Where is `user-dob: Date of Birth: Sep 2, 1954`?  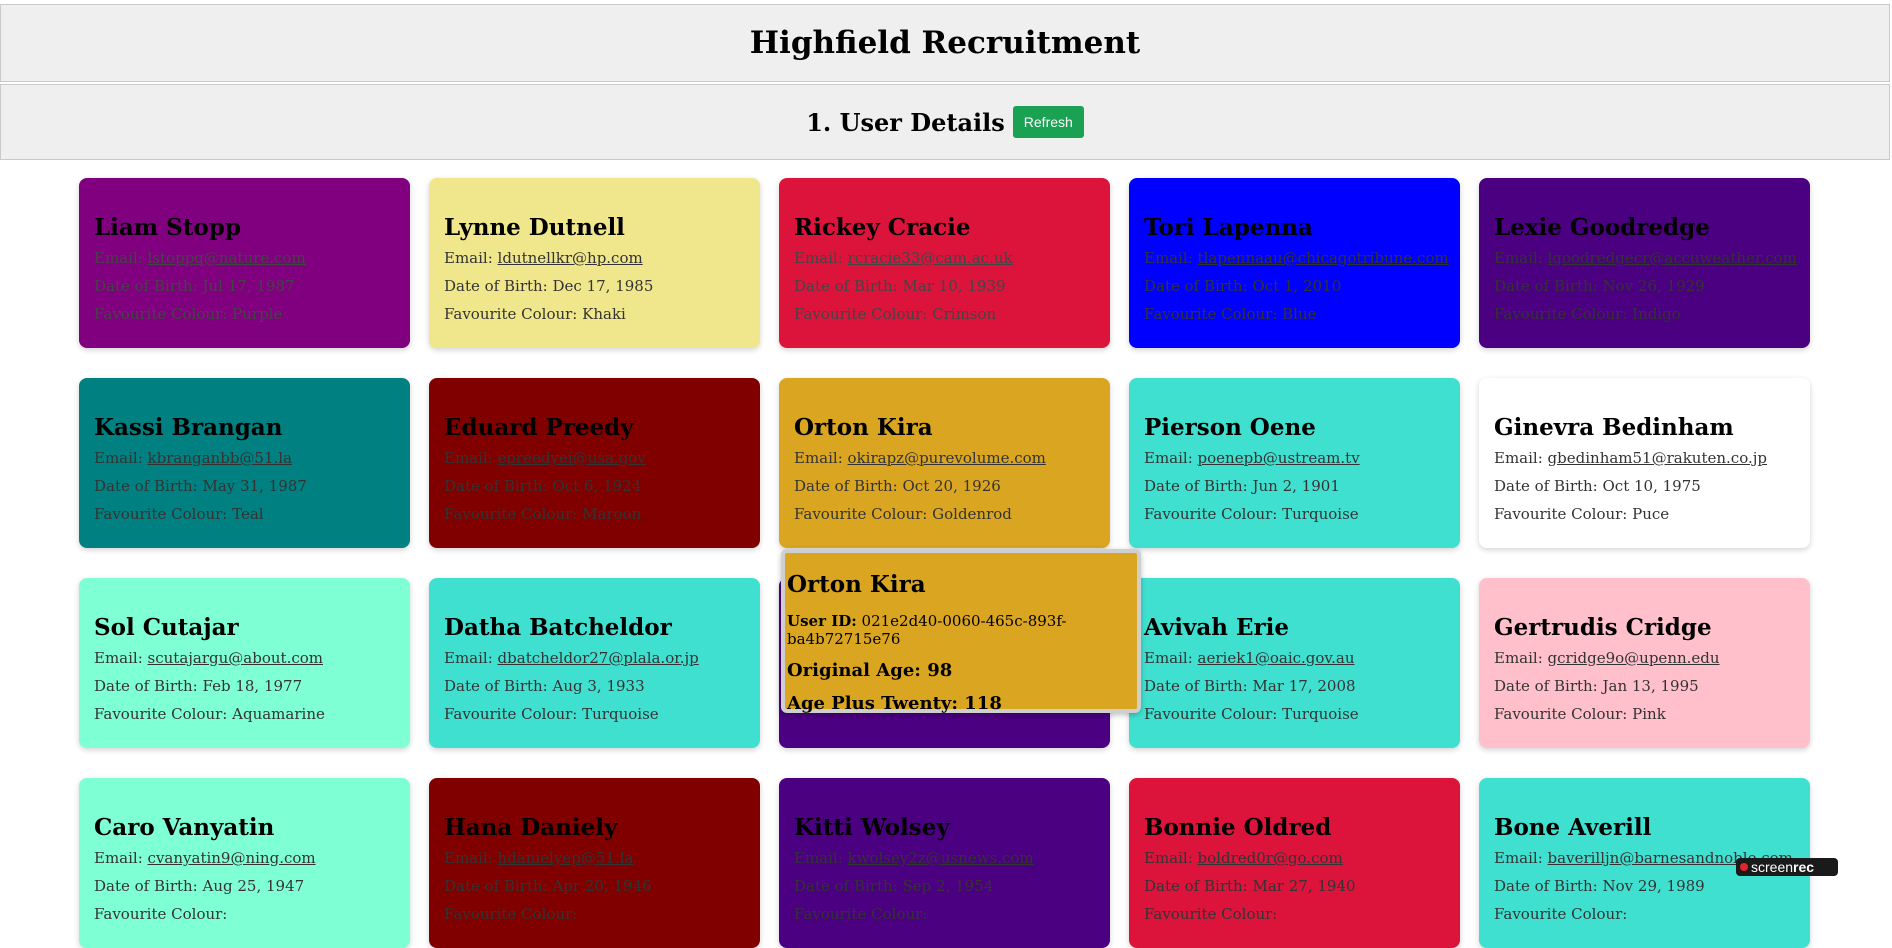 user-dob: Date of Birth: Sep 2, 1954 is located at coordinates (944, 886).